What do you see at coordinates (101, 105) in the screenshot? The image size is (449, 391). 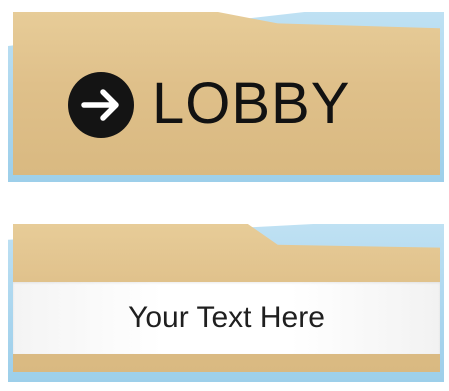 I see `arrow-right-circle-icon` at bounding box center [101, 105].